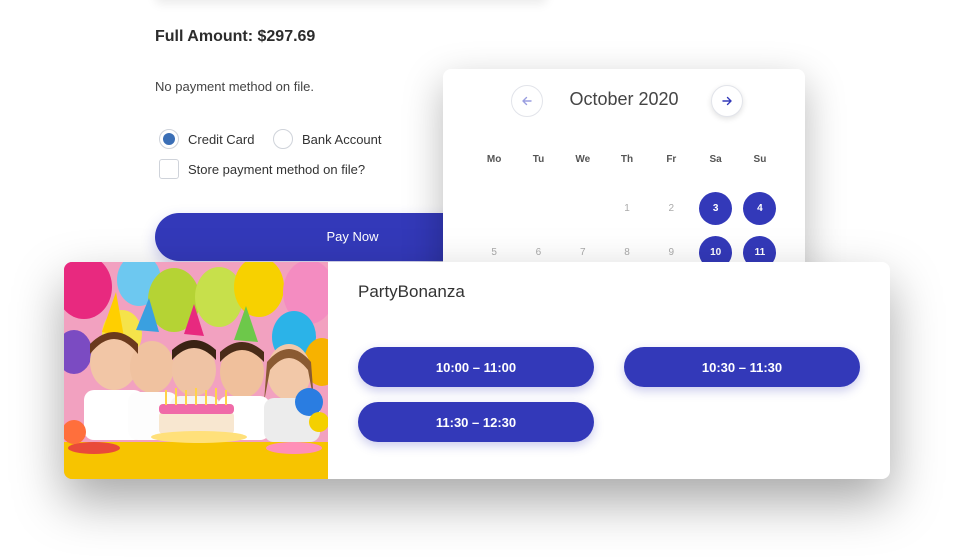 Image resolution: width=954 pixels, height=559 pixels. Describe the element at coordinates (583, 159) in the screenshot. I see `weekday-we: We` at that location.